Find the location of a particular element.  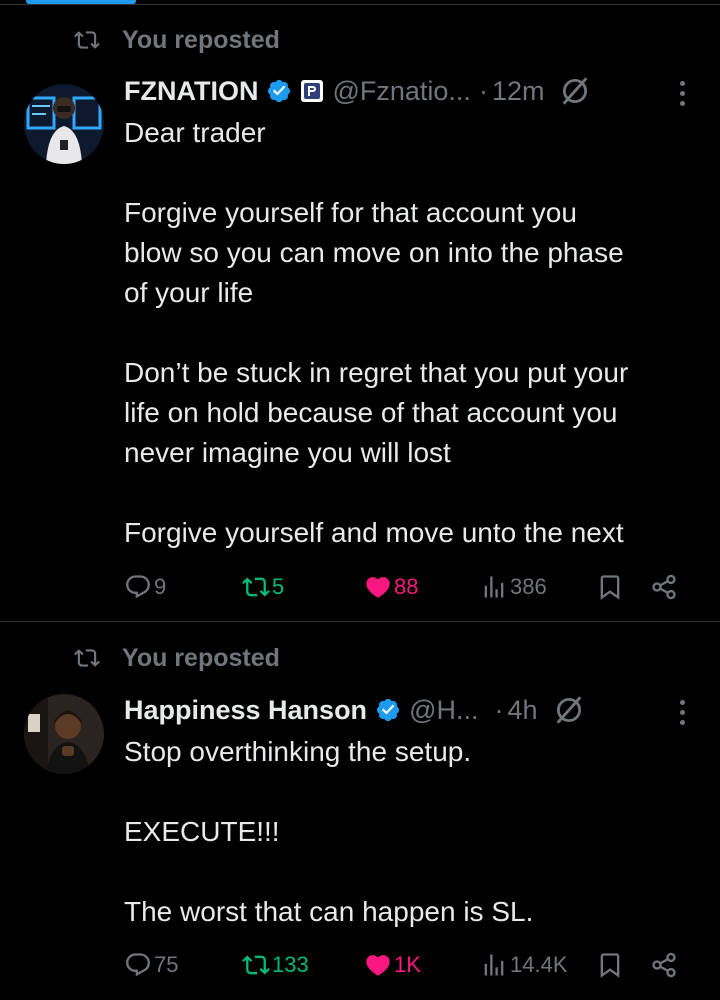

like-button: 1K is located at coordinates (392, 965).